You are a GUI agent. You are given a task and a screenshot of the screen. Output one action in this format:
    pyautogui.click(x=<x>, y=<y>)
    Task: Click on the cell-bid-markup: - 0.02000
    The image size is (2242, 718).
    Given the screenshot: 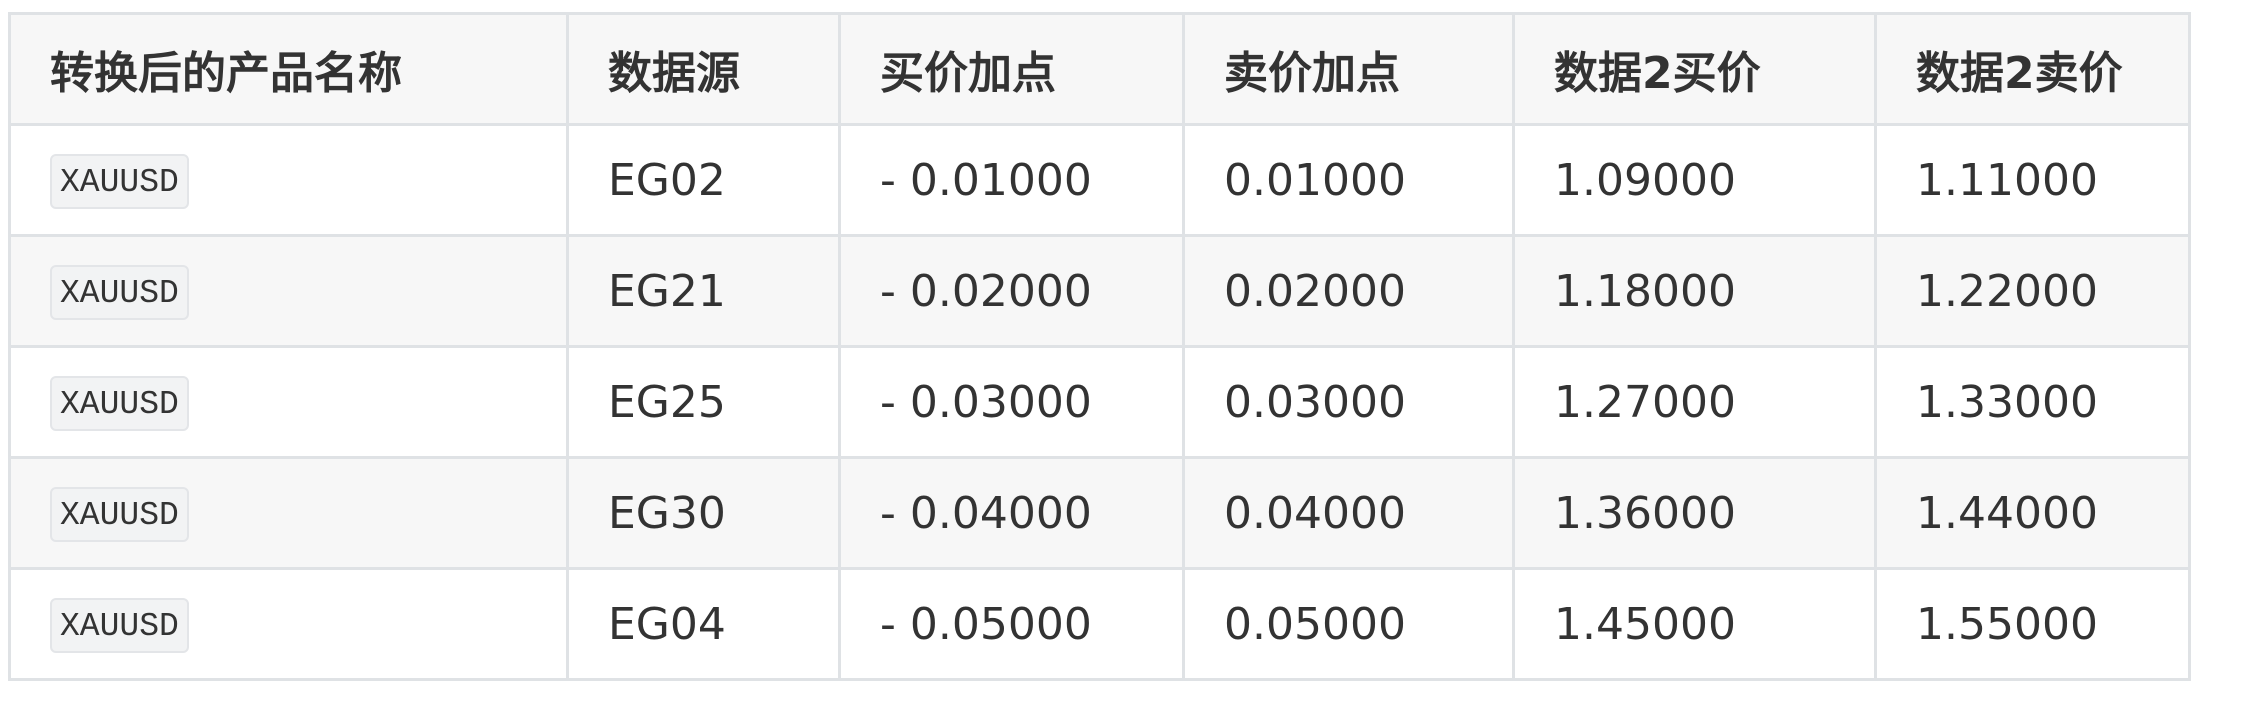 What is the action you would take?
    pyautogui.click(x=1011, y=291)
    